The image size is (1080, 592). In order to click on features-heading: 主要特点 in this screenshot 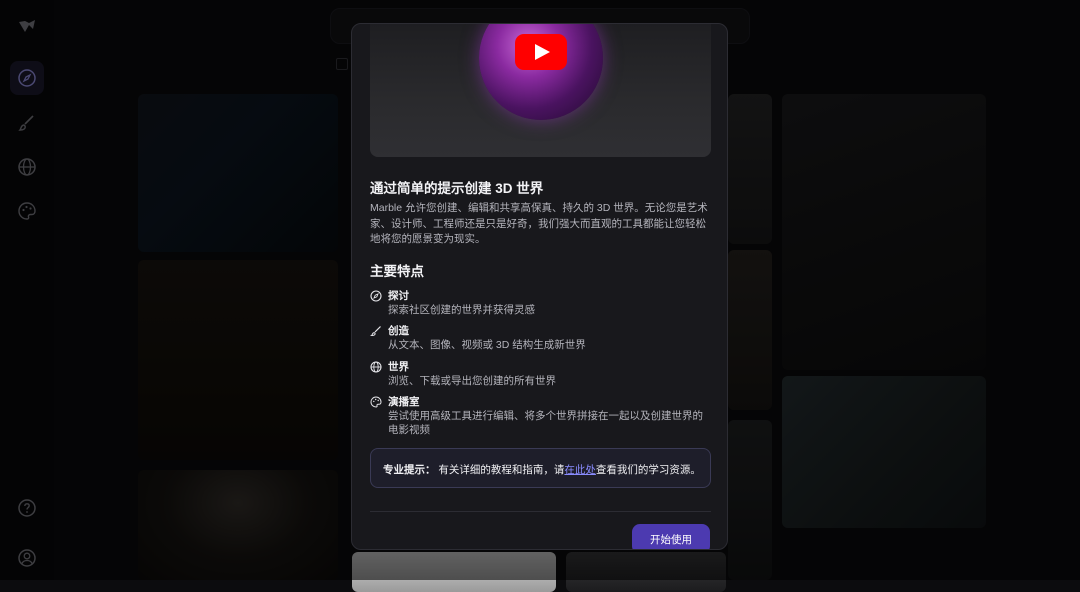, I will do `click(397, 271)`.